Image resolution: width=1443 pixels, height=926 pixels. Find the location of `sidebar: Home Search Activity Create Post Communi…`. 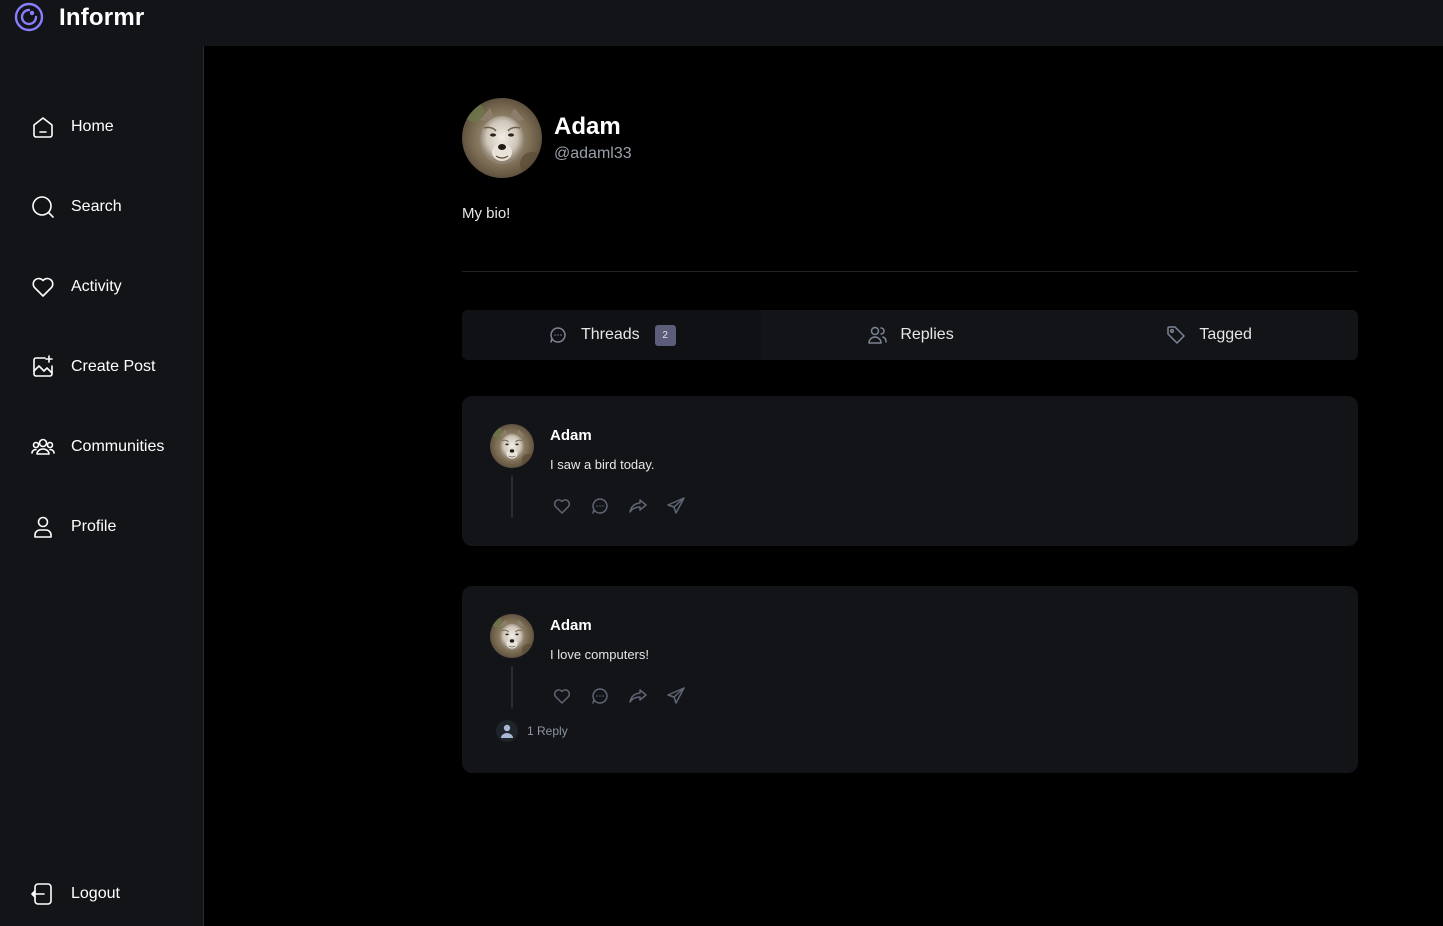

sidebar: Home Search Activity Create Post Communi… is located at coordinates (102, 486).